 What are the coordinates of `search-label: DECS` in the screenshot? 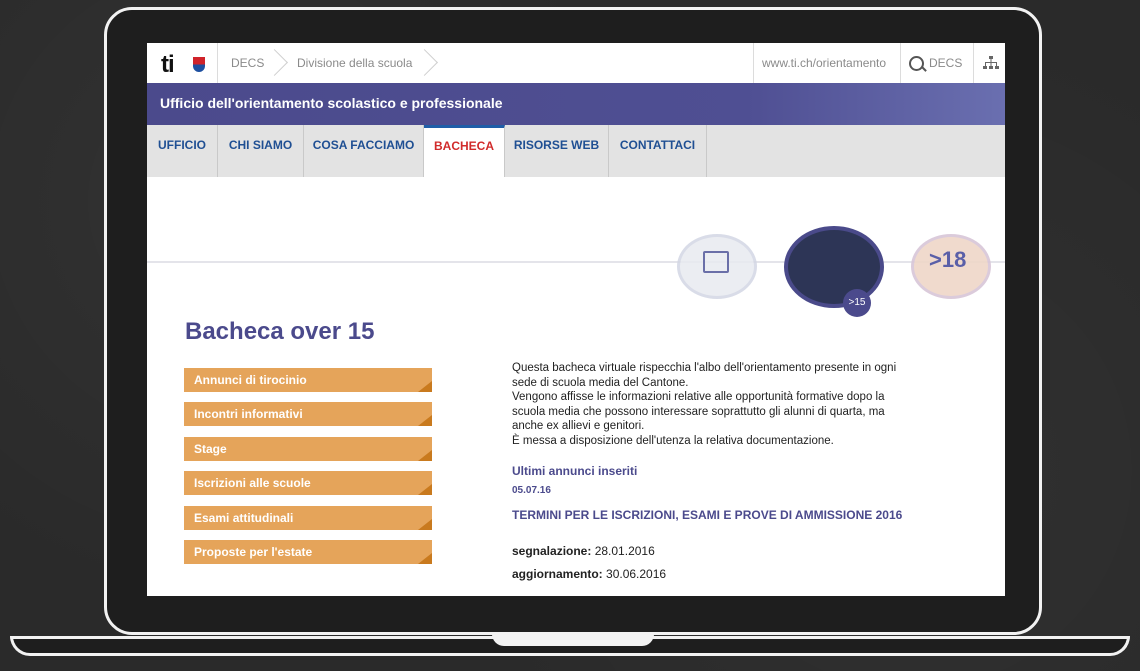 It's located at (945, 63).